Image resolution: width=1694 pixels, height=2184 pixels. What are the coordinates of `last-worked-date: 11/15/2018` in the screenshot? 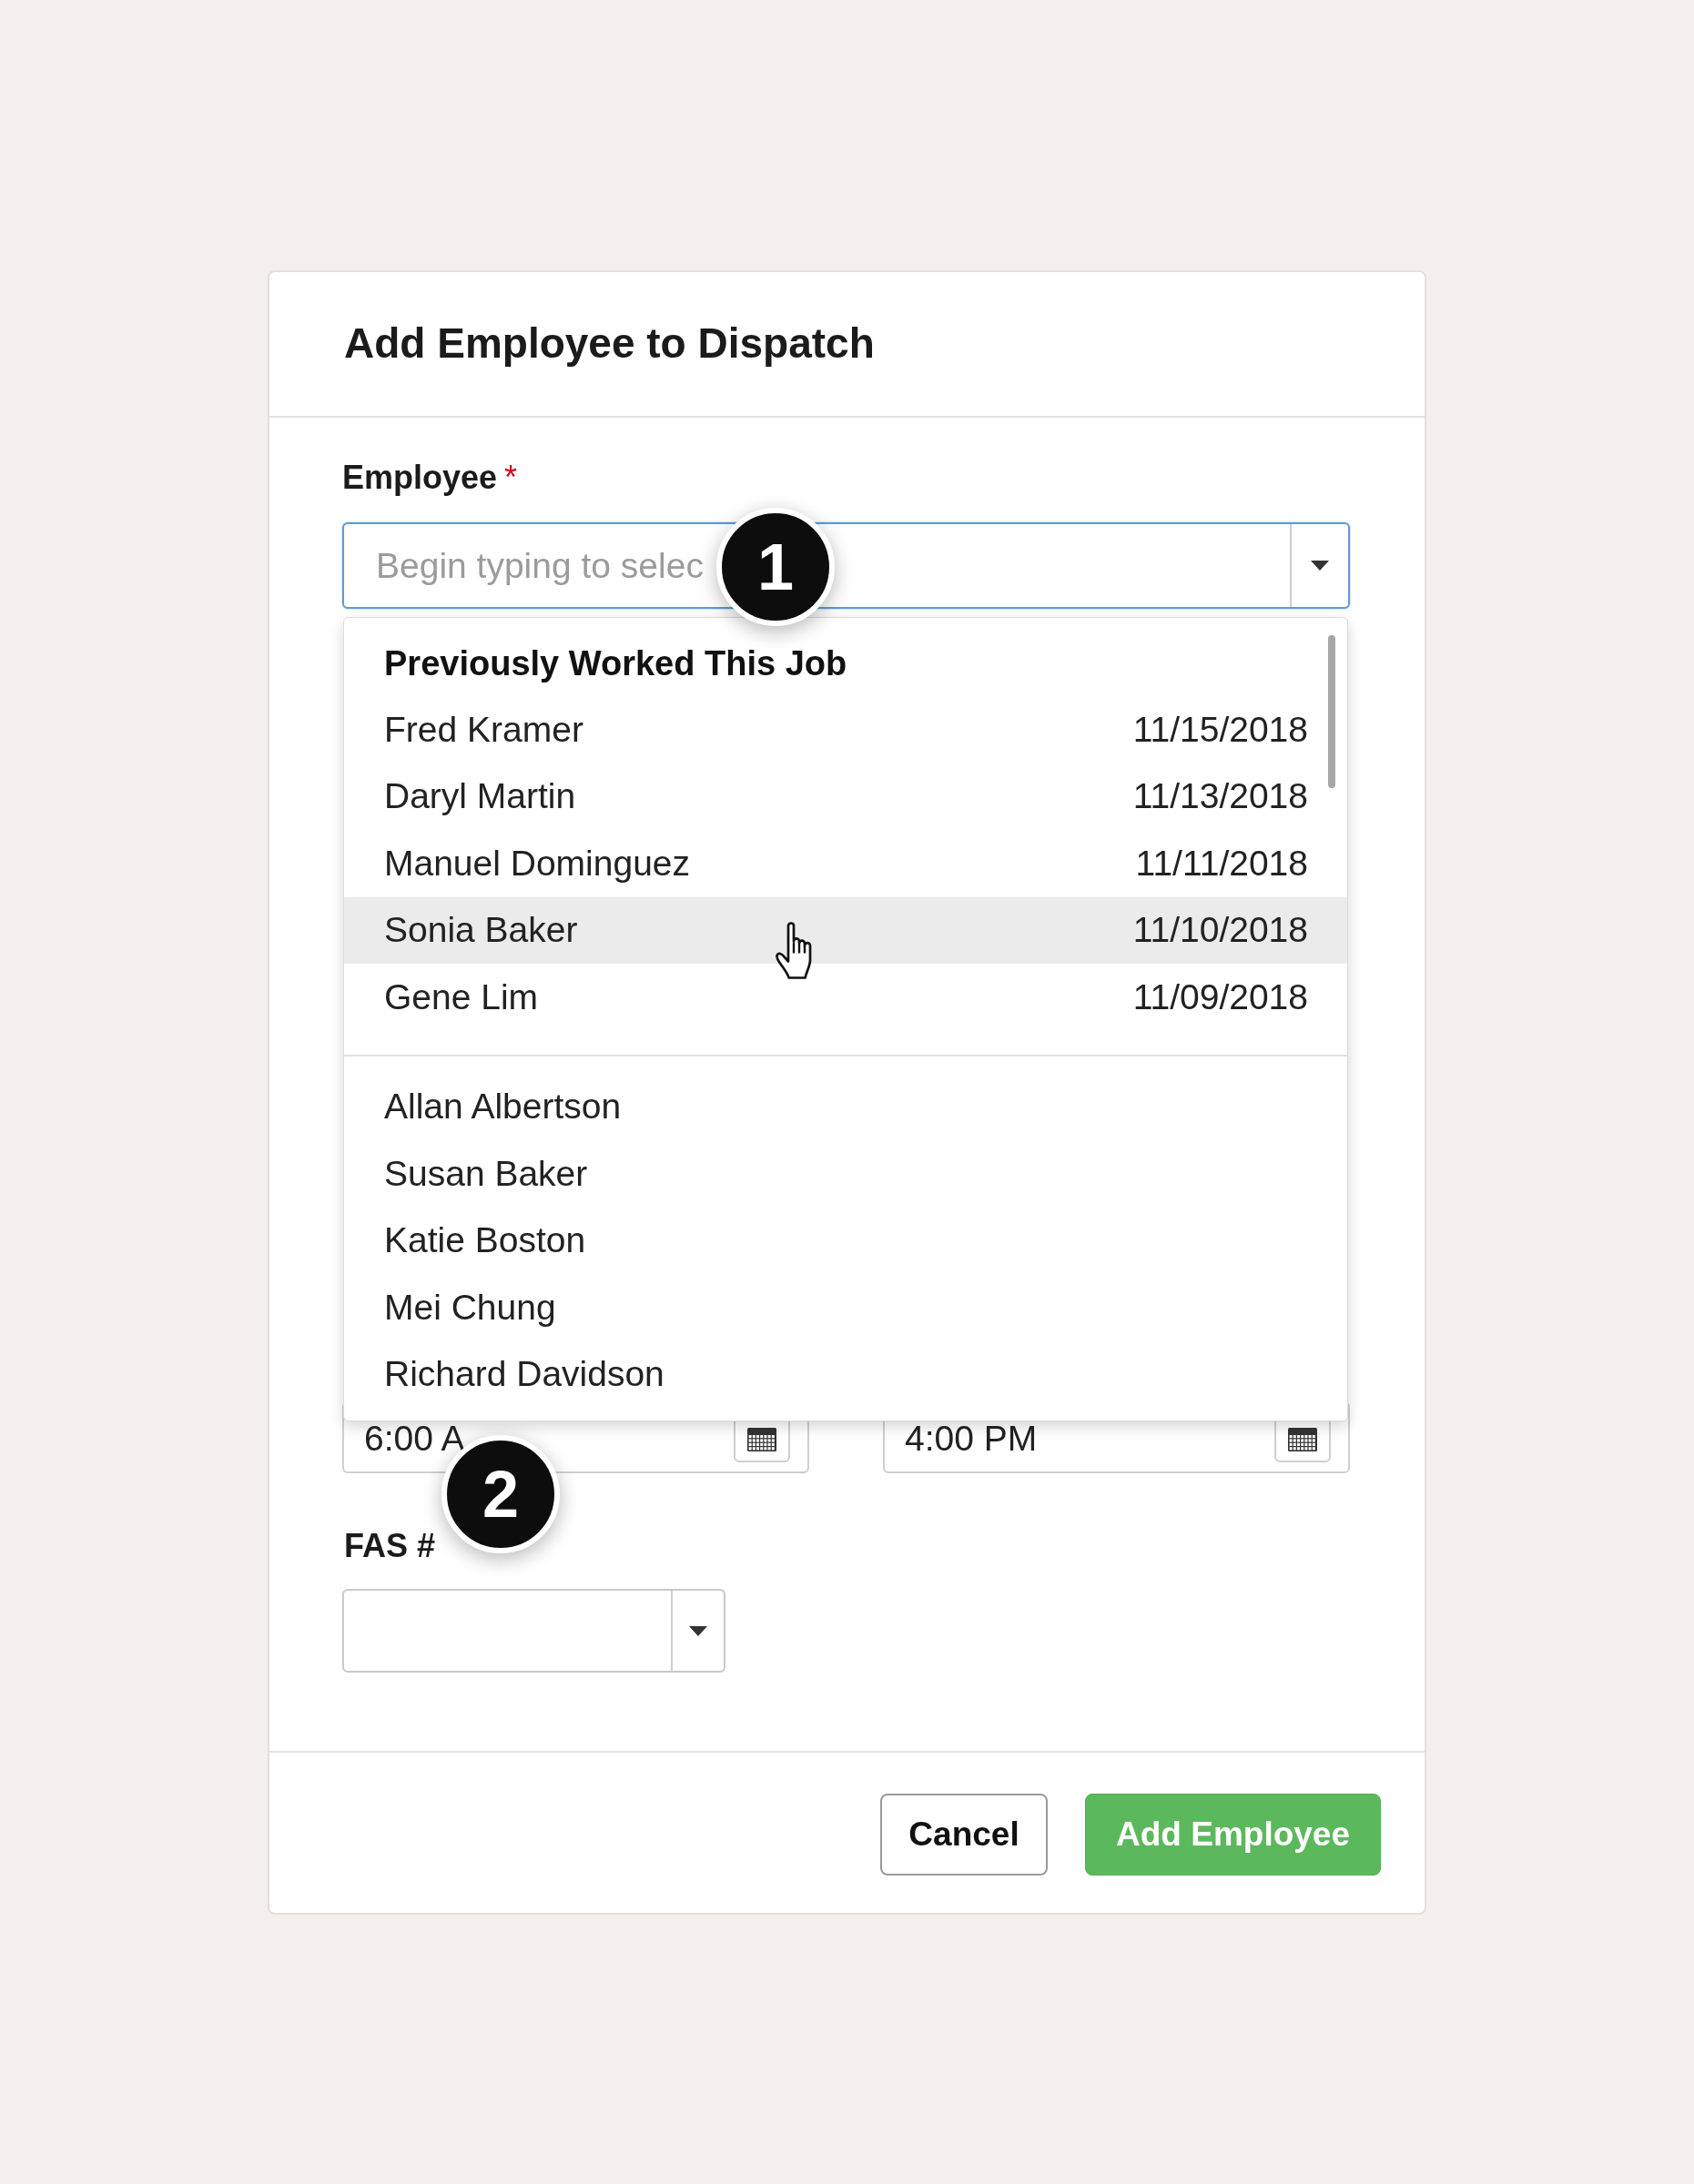 It's located at (1220, 730).